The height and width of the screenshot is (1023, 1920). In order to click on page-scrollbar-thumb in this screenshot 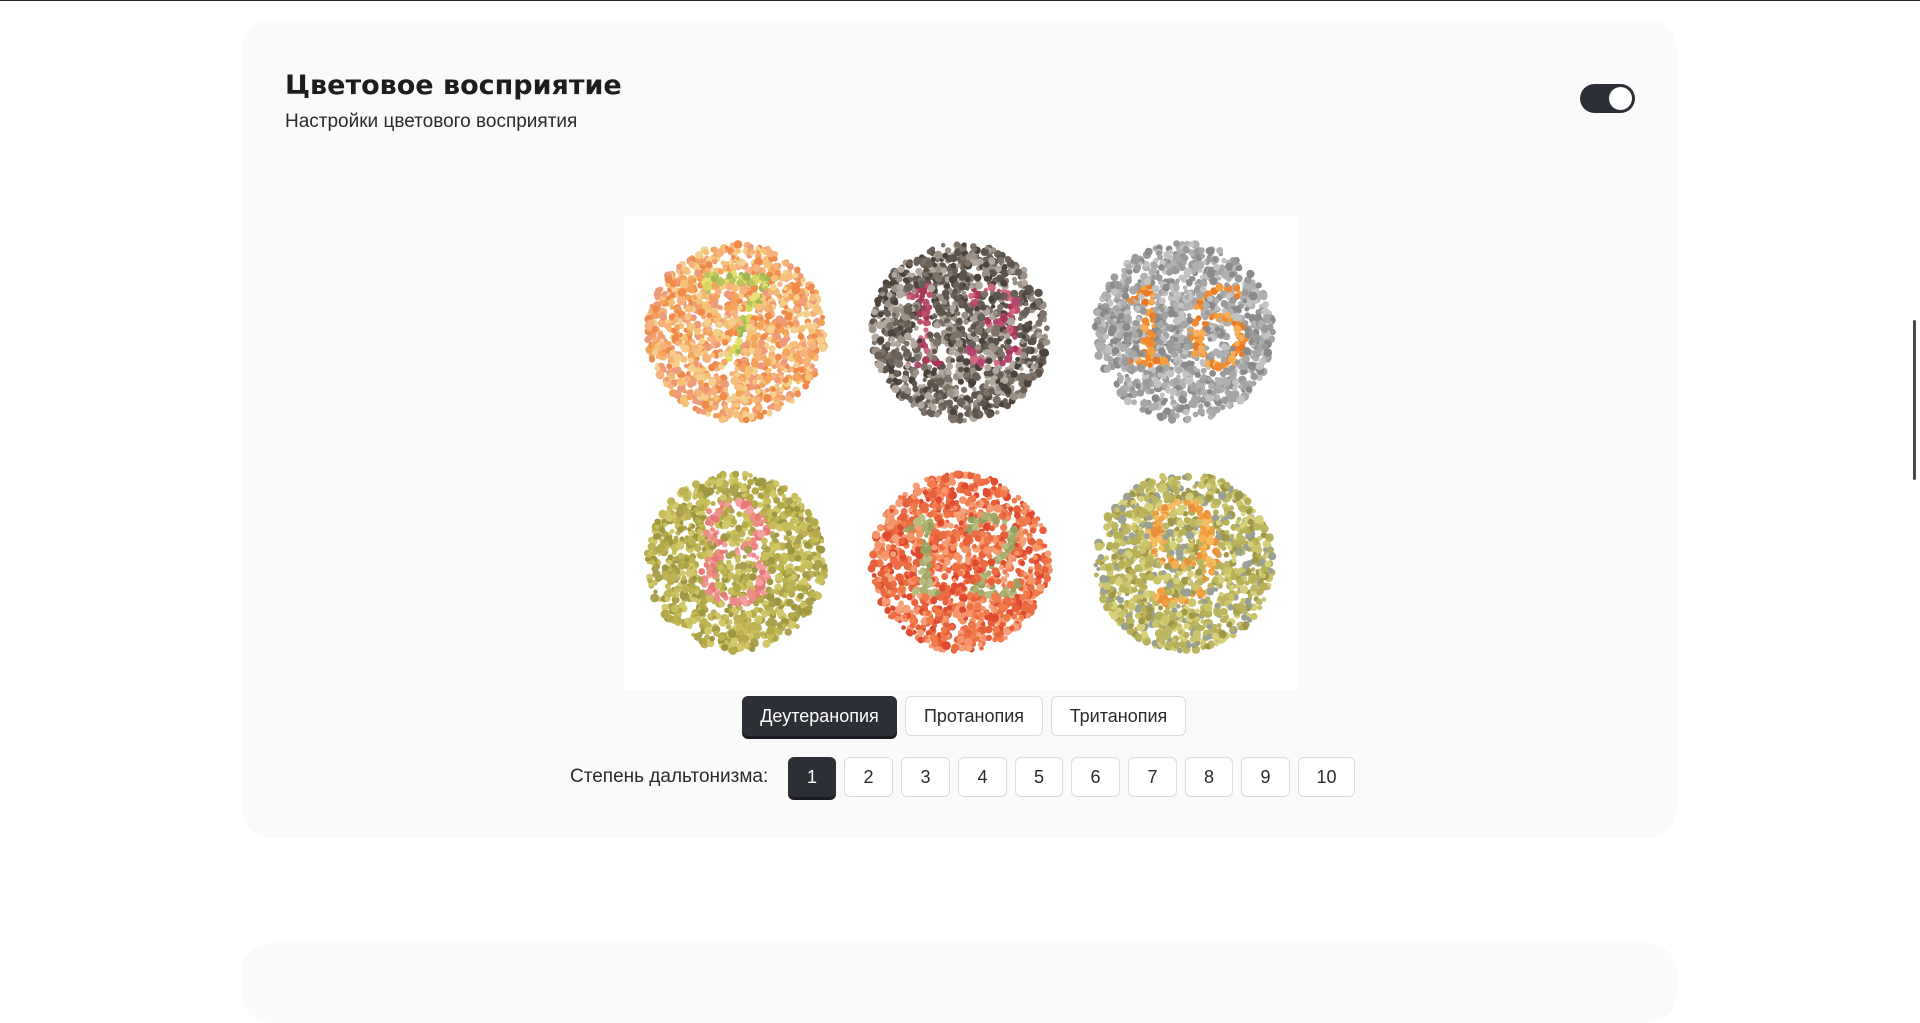, I will do `click(1914, 400)`.